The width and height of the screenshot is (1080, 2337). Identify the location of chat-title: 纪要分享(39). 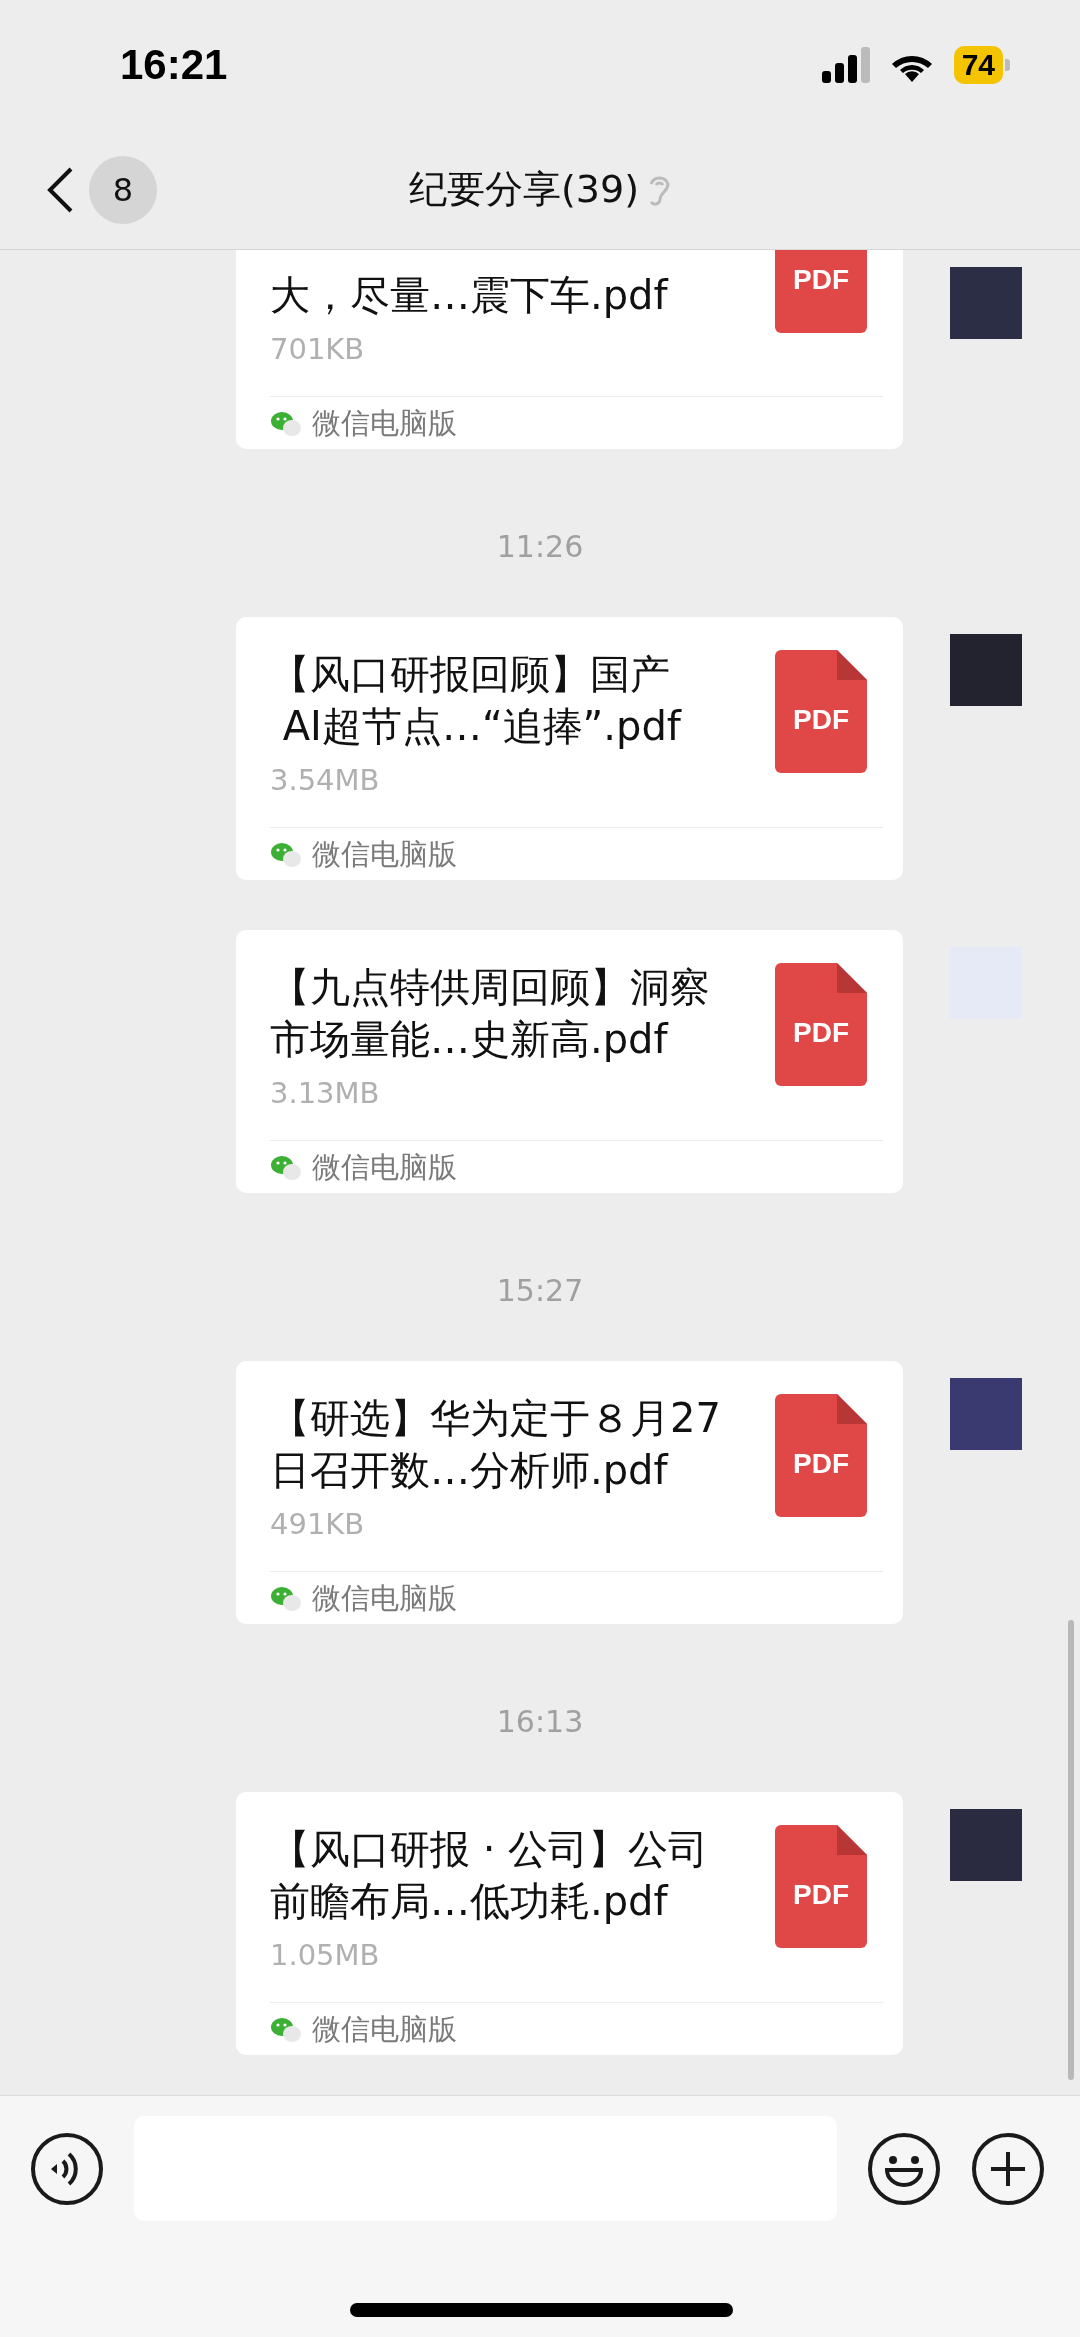
(524, 189).